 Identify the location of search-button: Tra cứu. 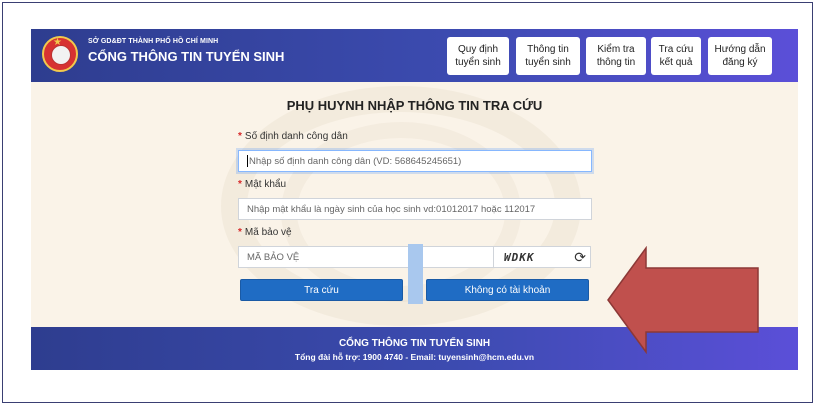
(321, 290).